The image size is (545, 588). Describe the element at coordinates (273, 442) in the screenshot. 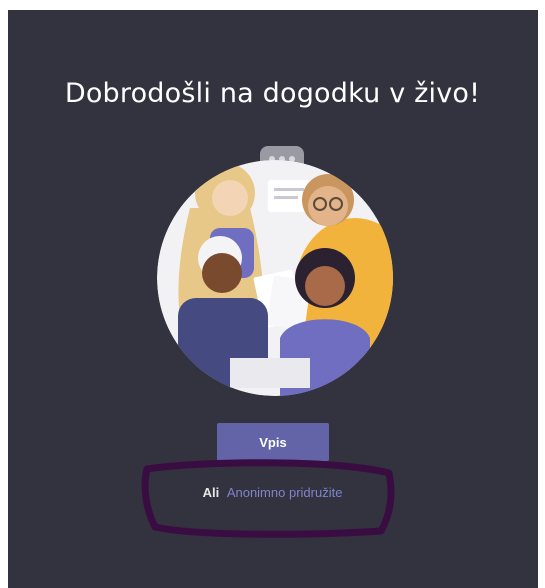

I see `signin-button: Vpis` at that location.